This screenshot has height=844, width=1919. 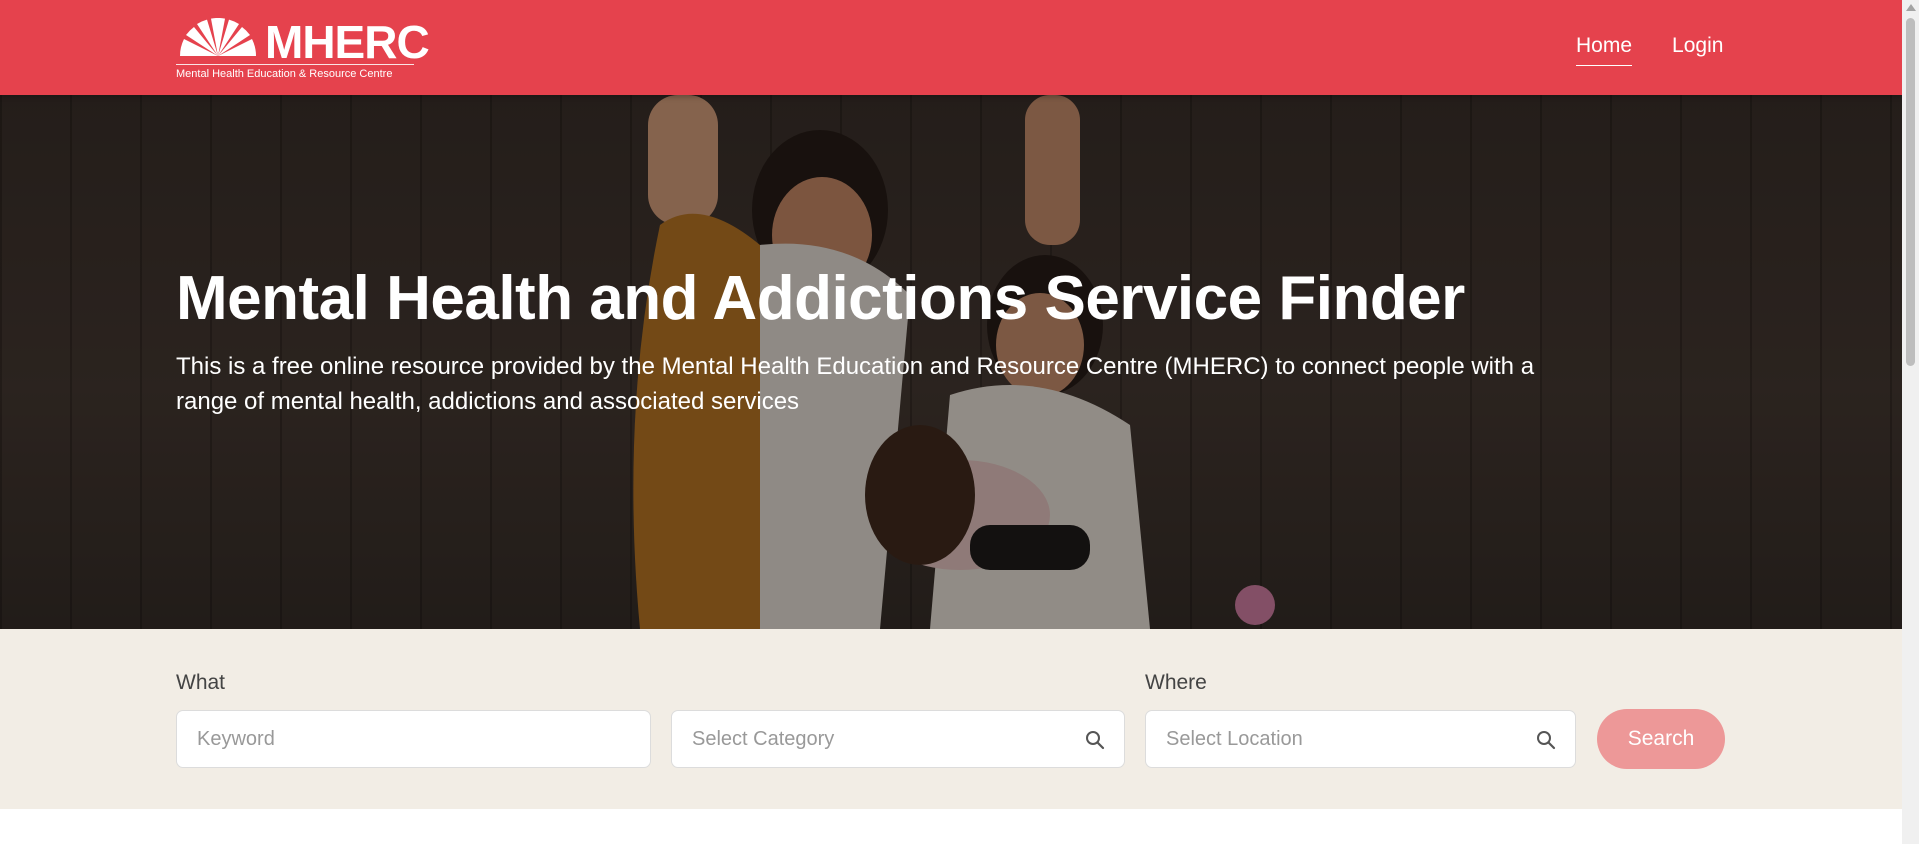 What do you see at coordinates (1604, 49) in the screenshot?
I see `nav-home-link: Home` at bounding box center [1604, 49].